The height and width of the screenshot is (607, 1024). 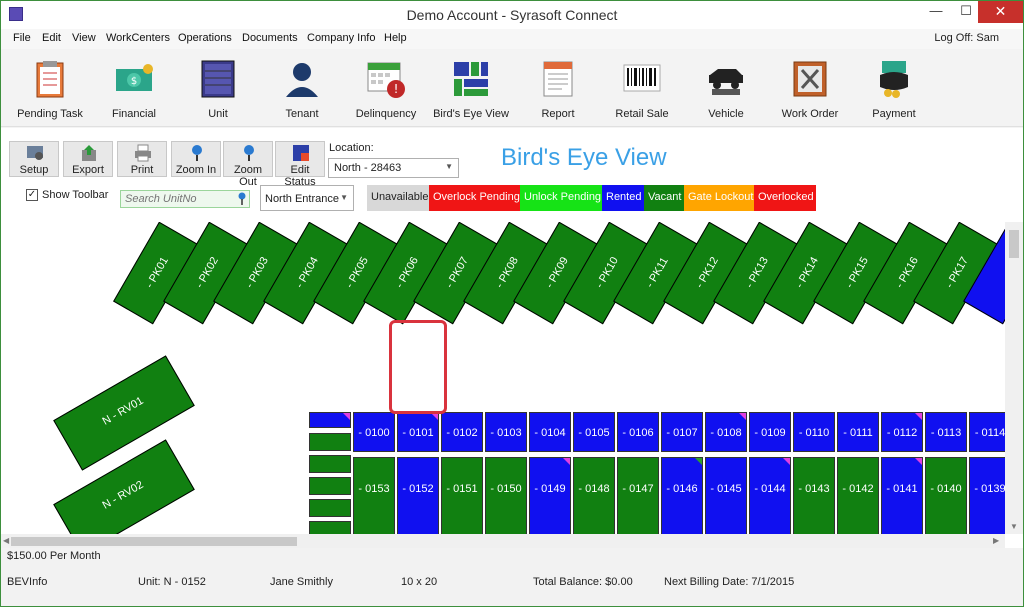 What do you see at coordinates (506, 489) in the screenshot?
I see `unit-label: - 0150` at bounding box center [506, 489].